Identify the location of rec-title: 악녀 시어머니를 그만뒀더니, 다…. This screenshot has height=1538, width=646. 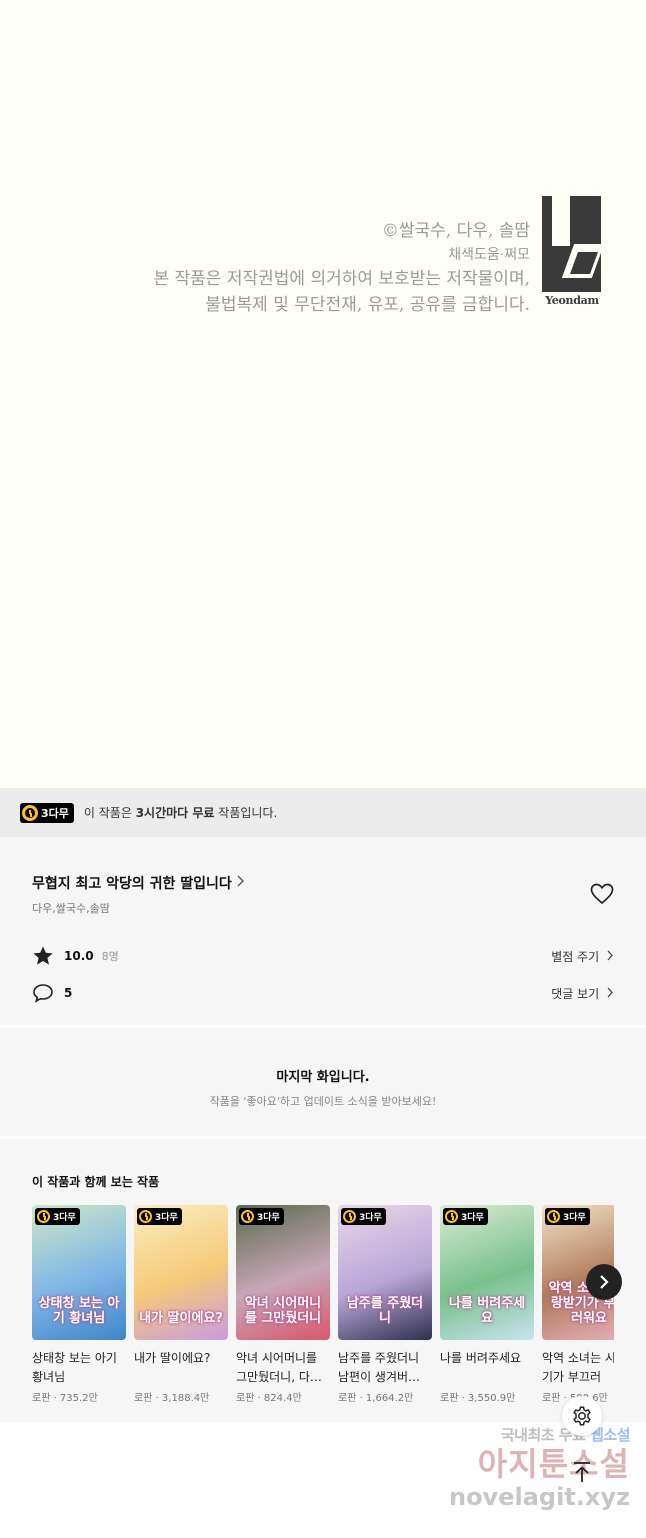
(279, 1367).